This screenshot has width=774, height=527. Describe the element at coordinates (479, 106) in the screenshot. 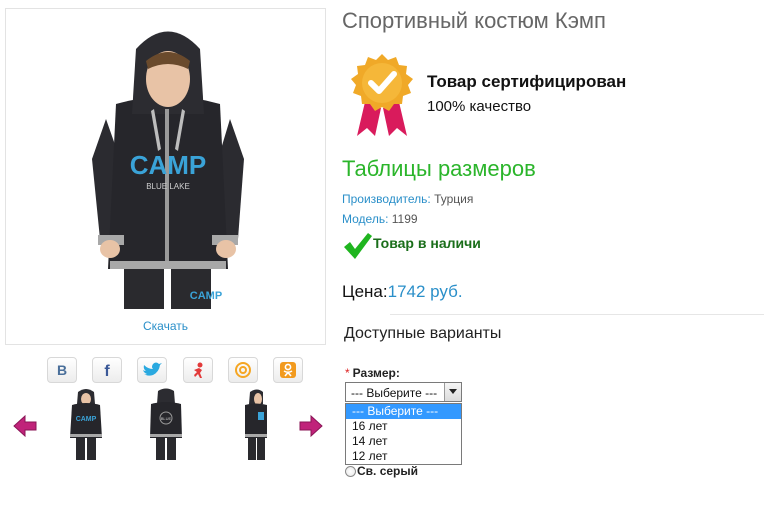

I see `certificate-subtitle: 100% качество` at that location.